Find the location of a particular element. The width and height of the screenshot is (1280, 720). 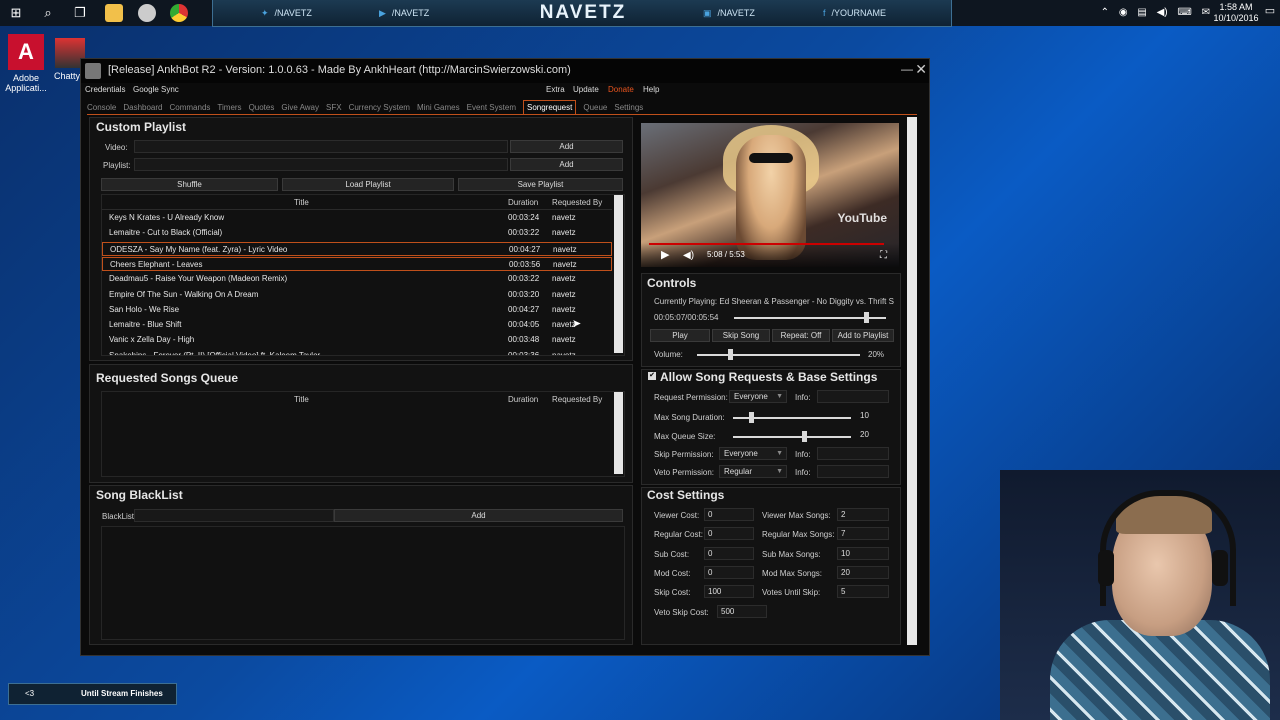

taskbar-clock: 1:58 AM 10/10/2016 is located at coordinates (1236, 13).